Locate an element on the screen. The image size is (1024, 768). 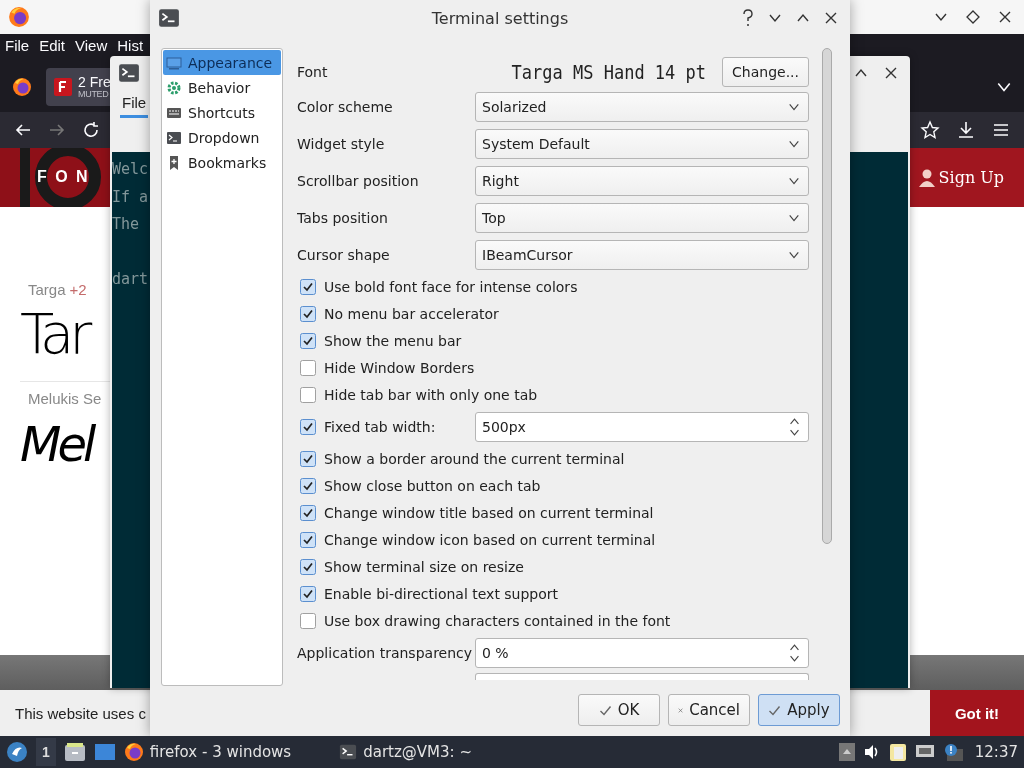
workspace-switcher: 1 is located at coordinates (46, 752).